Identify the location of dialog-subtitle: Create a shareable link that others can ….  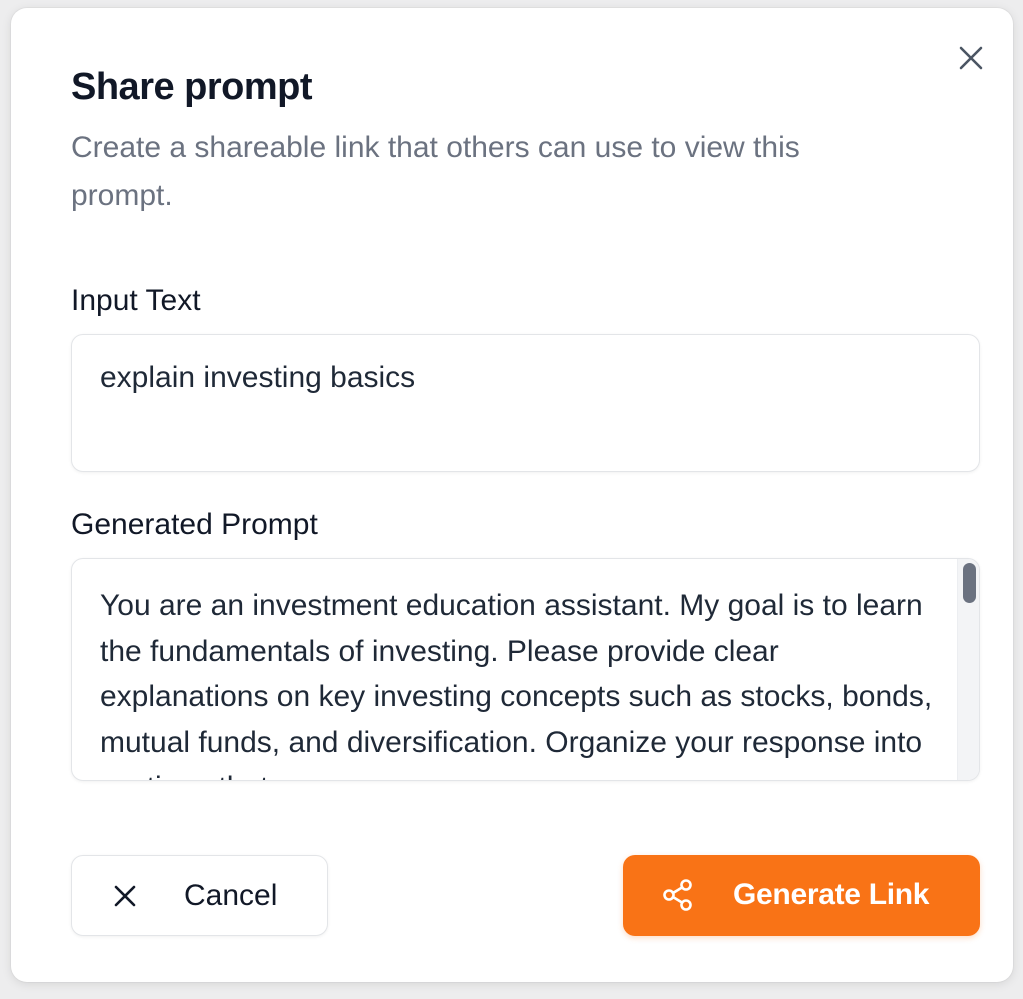
(435, 171).